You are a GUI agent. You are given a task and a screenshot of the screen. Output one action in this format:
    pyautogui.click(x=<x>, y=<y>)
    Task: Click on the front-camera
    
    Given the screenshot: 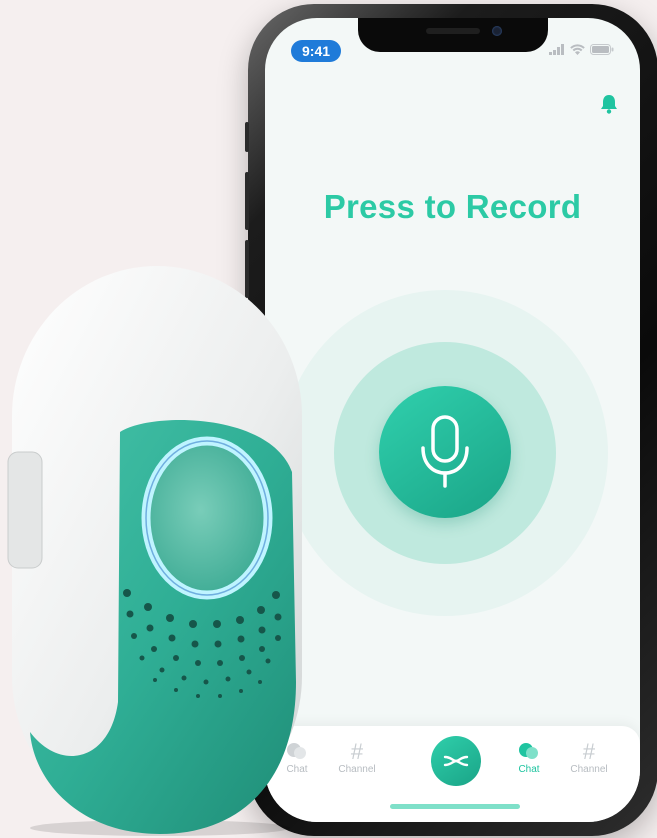 What is the action you would take?
    pyautogui.click(x=497, y=31)
    